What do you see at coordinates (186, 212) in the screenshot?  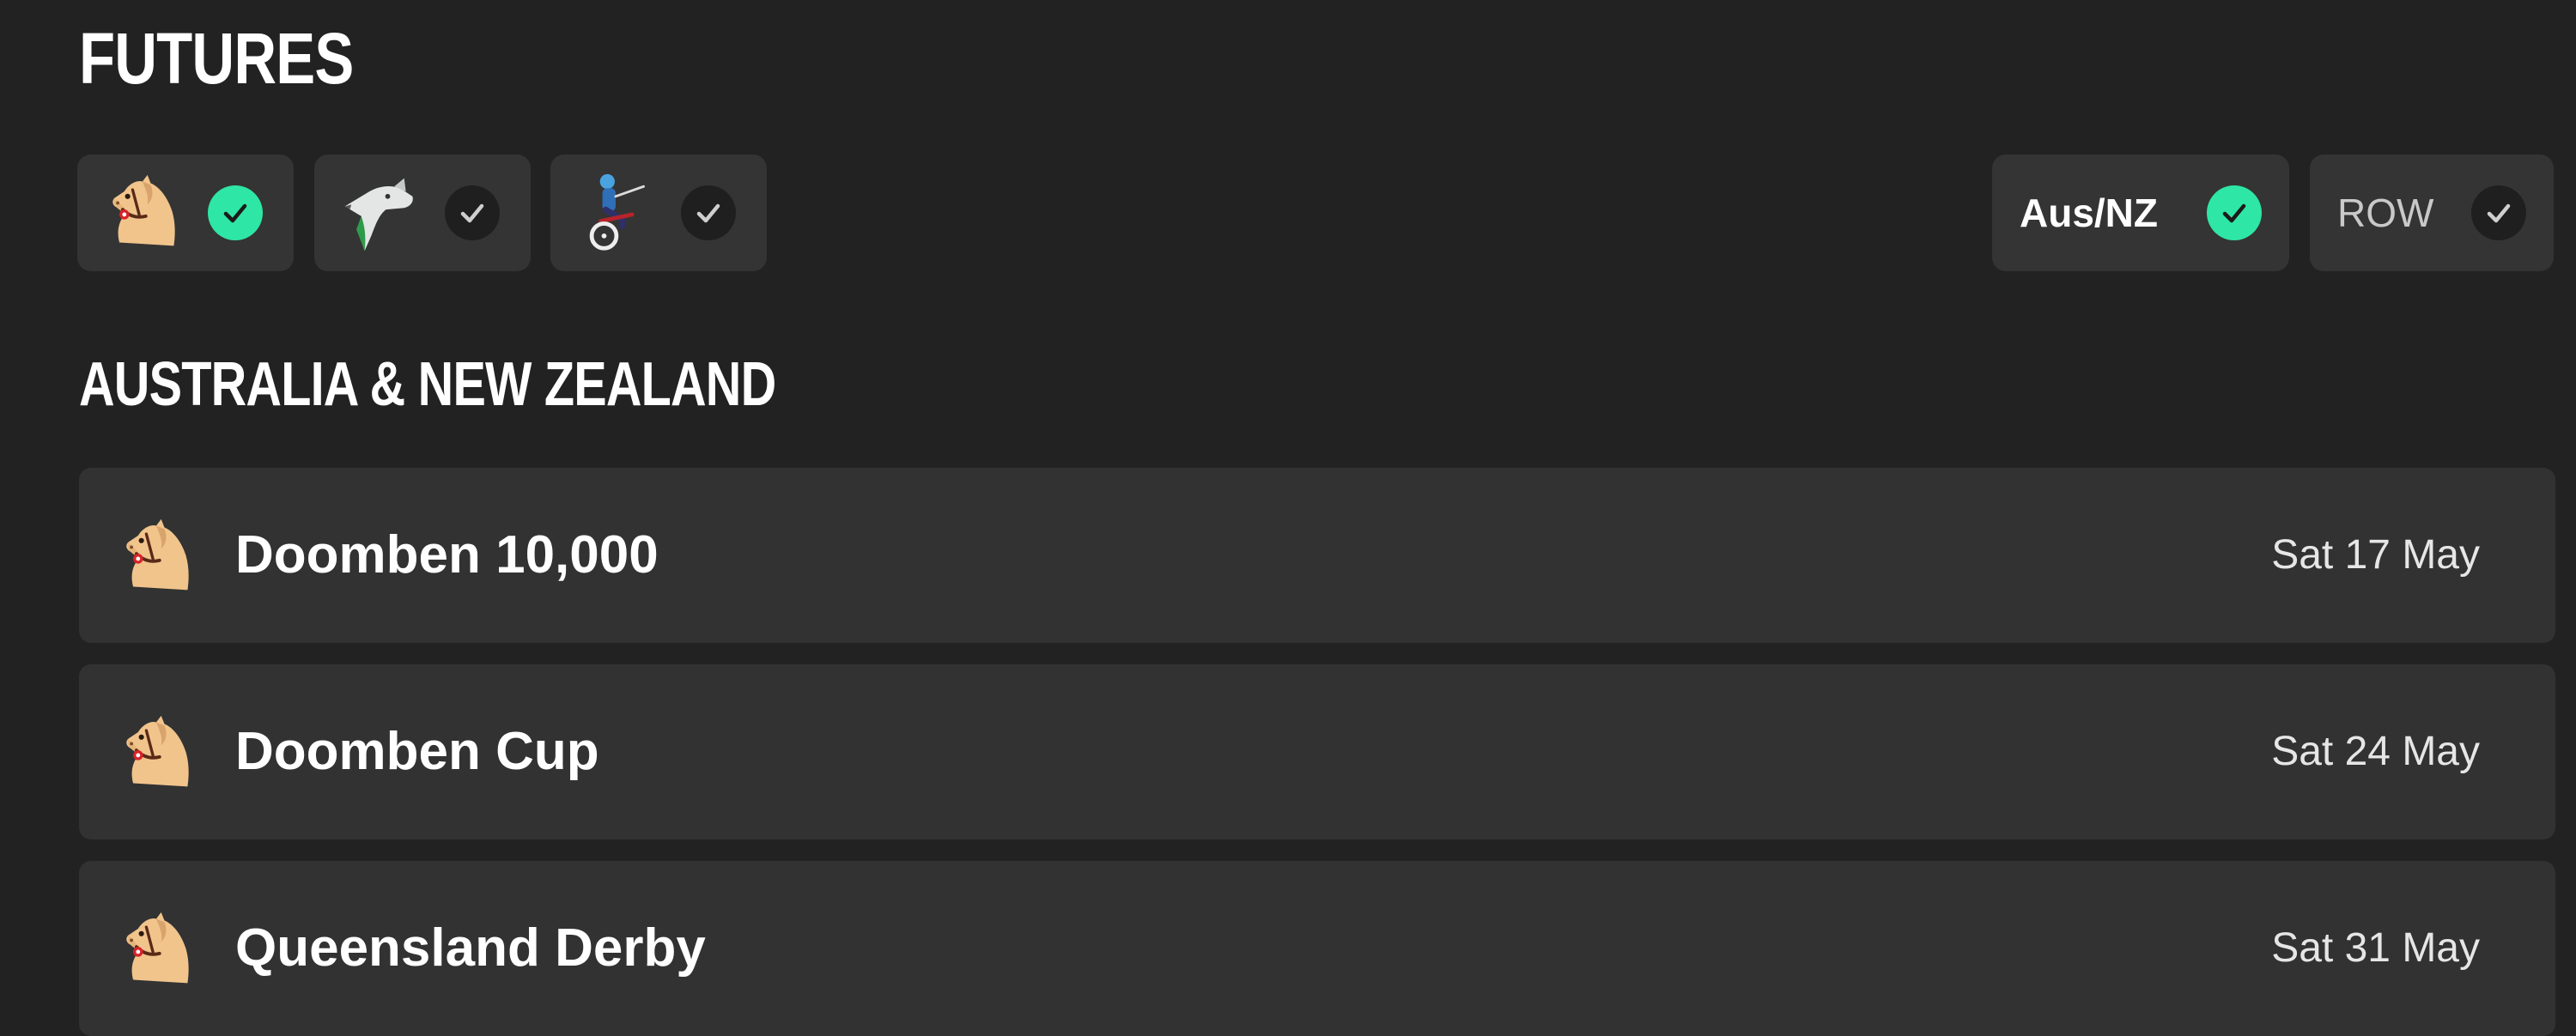 I see `filter-thoroughbred-button` at bounding box center [186, 212].